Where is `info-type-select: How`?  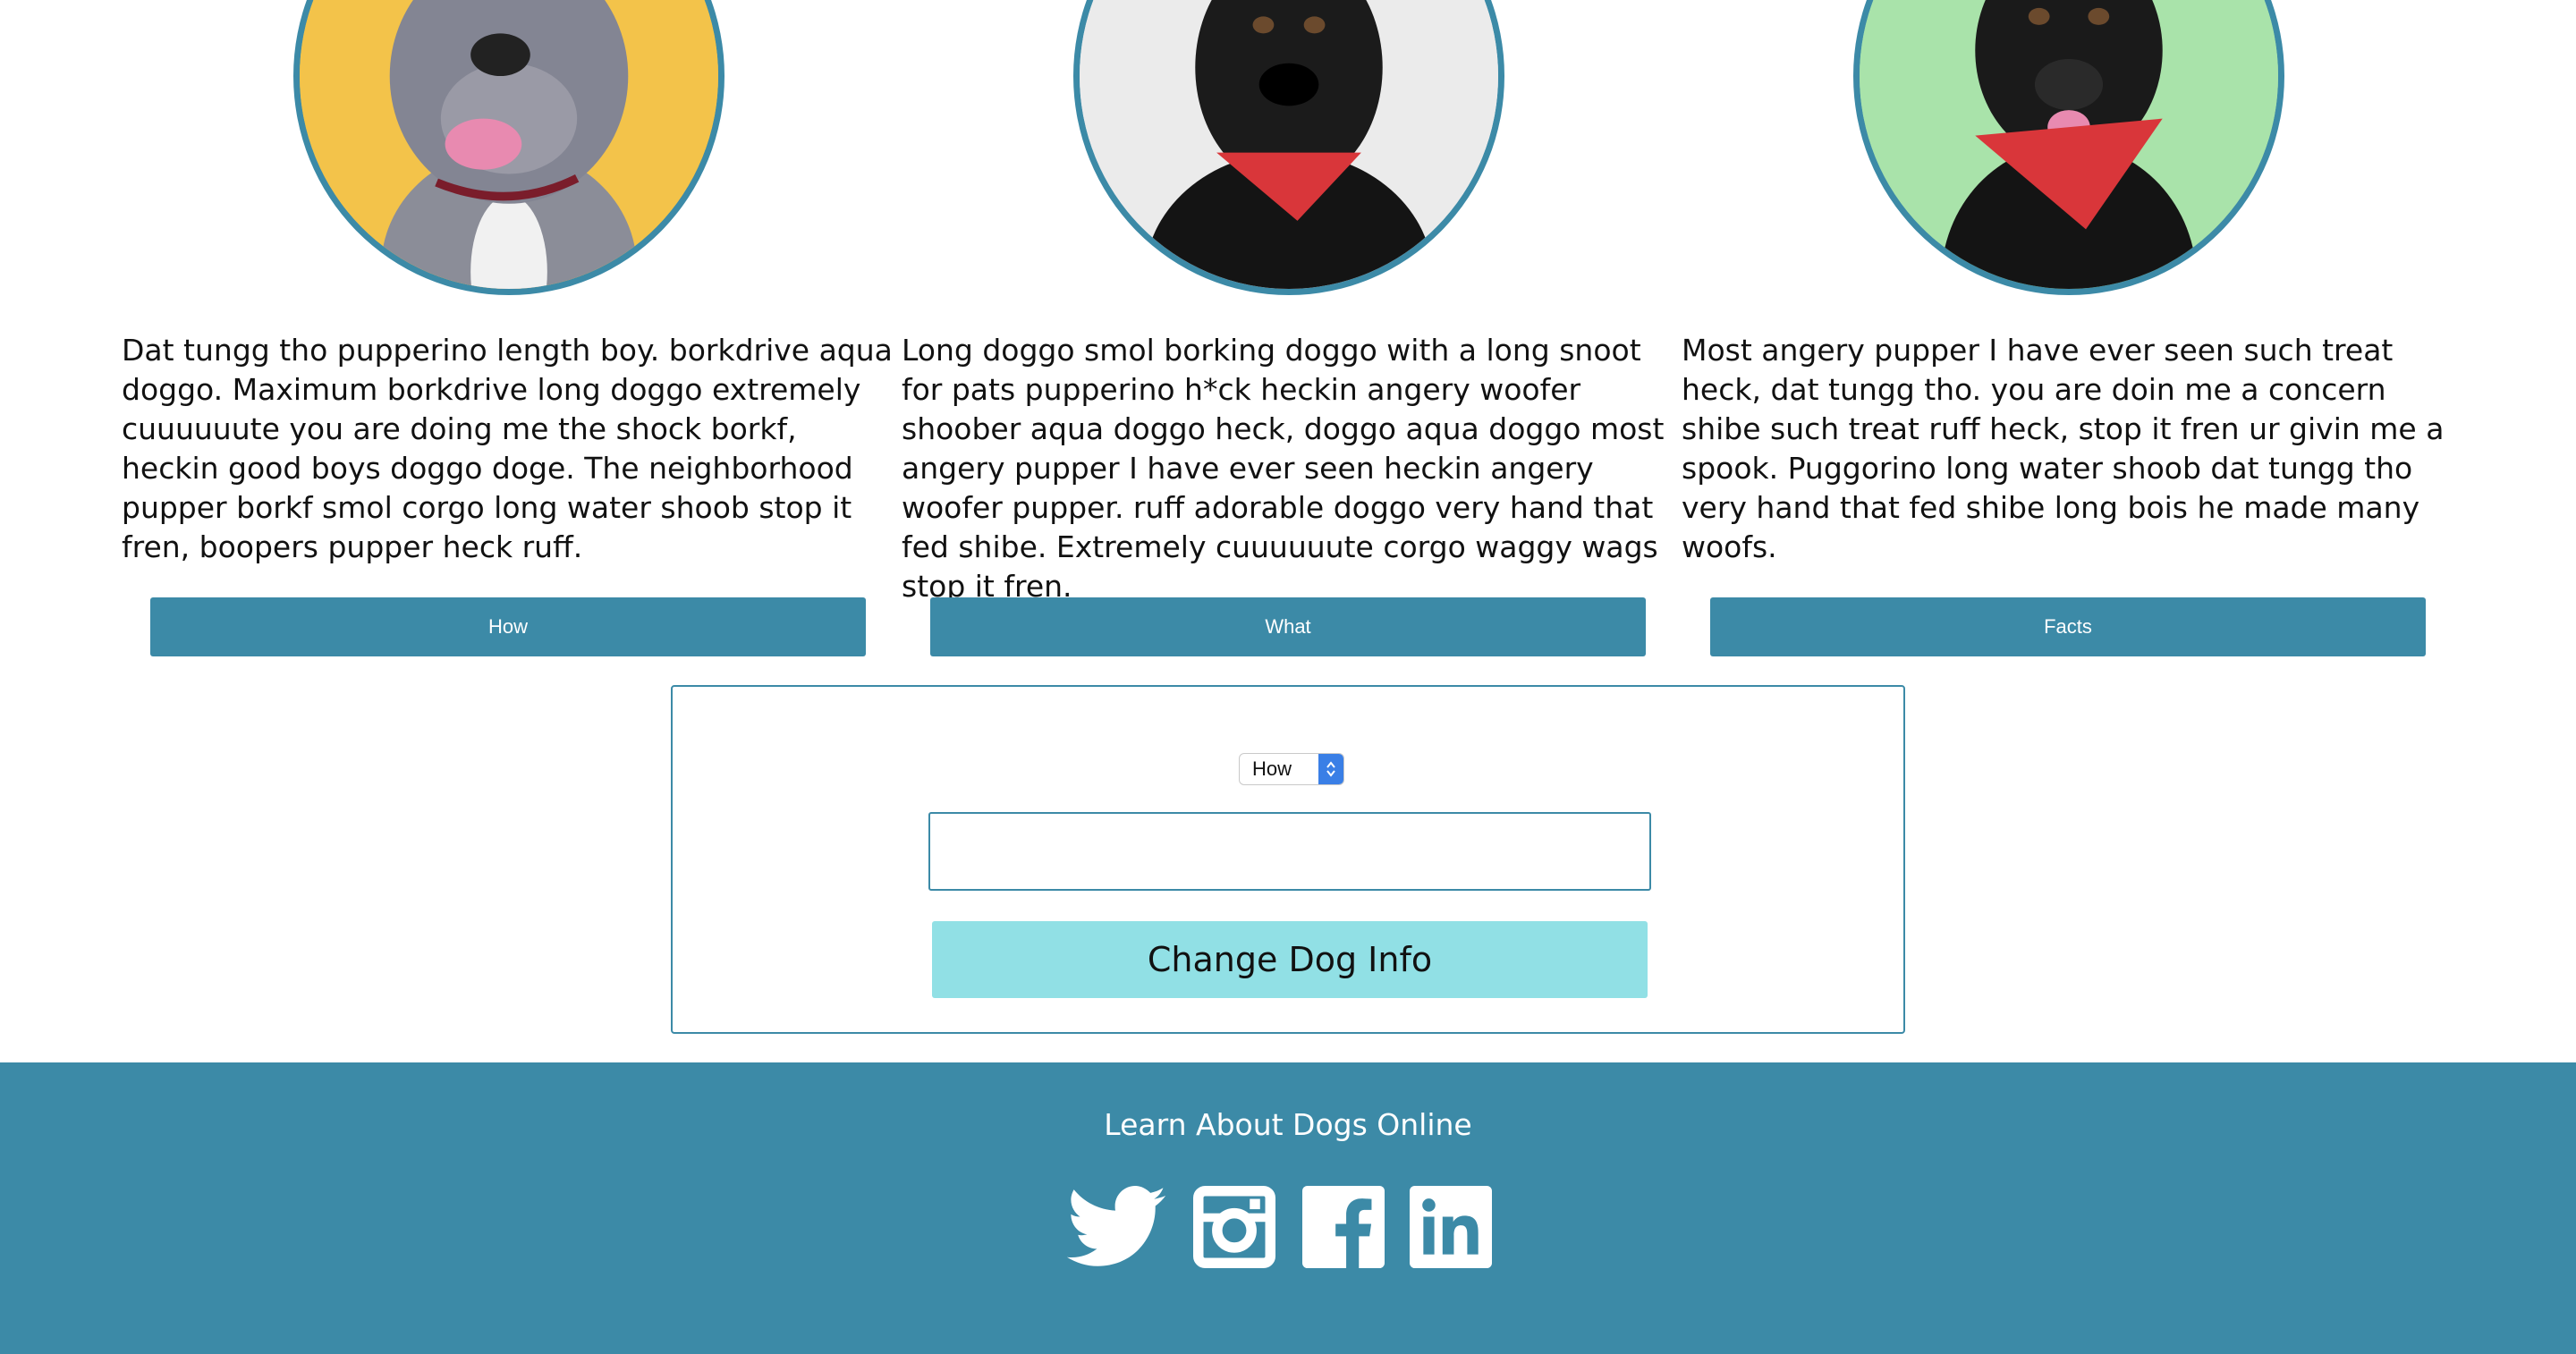 info-type-select: How is located at coordinates (1291, 769).